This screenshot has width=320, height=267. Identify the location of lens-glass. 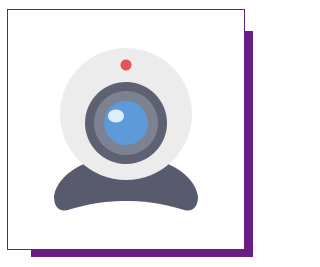
(126, 123).